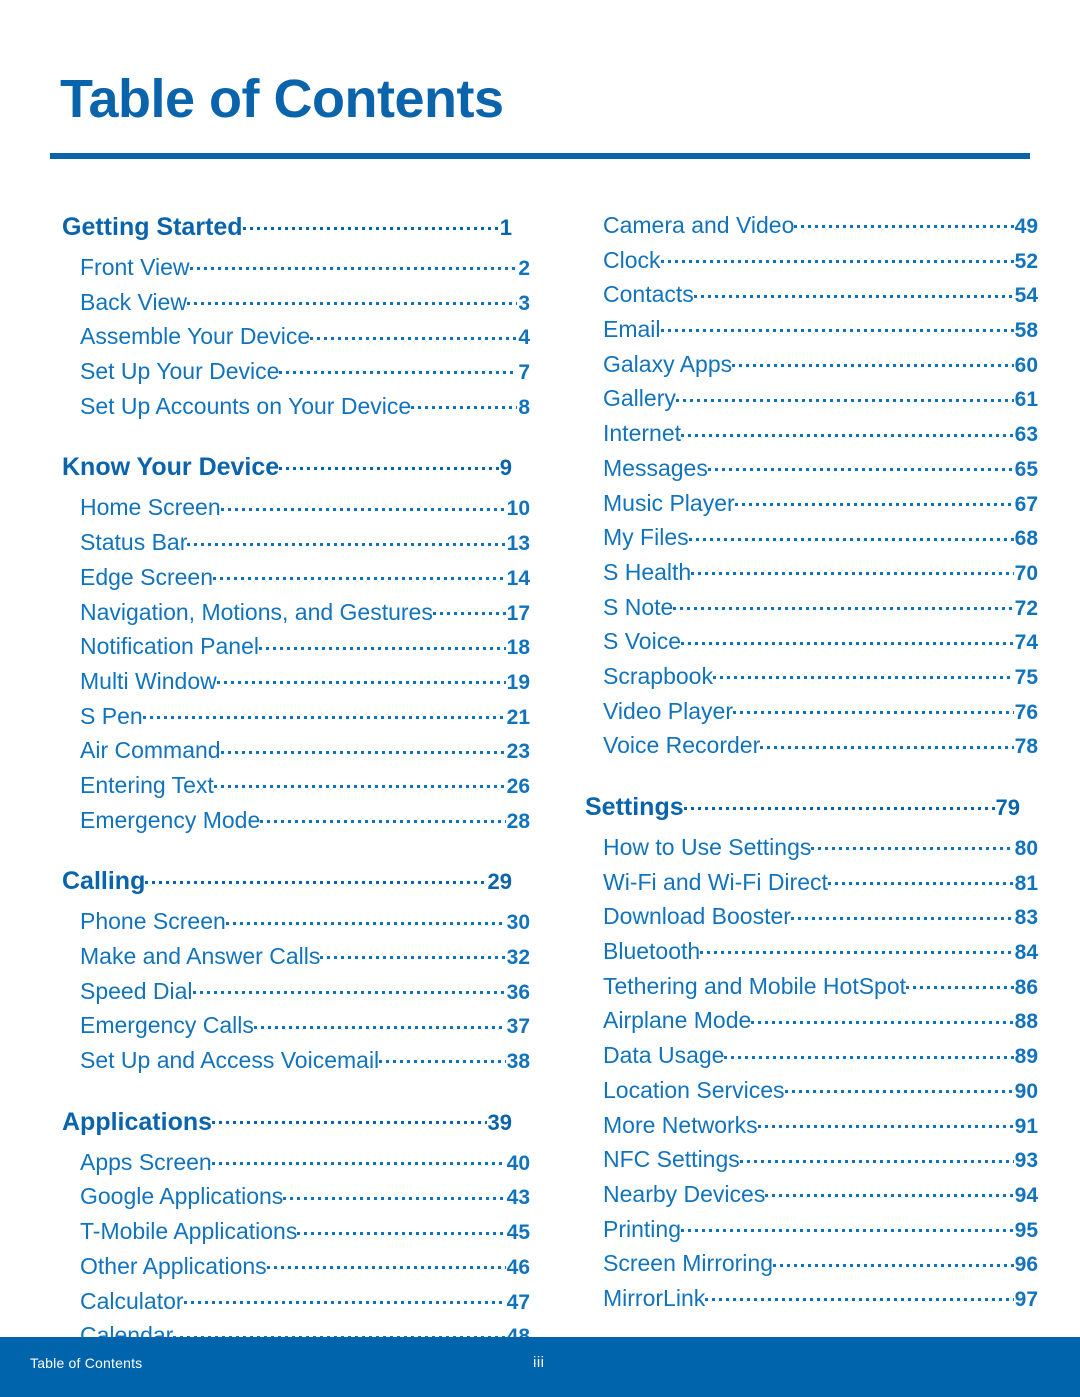  What do you see at coordinates (296, 1062) in the screenshot?
I see `toc-entry: Set Up and Access Voicemail 38` at bounding box center [296, 1062].